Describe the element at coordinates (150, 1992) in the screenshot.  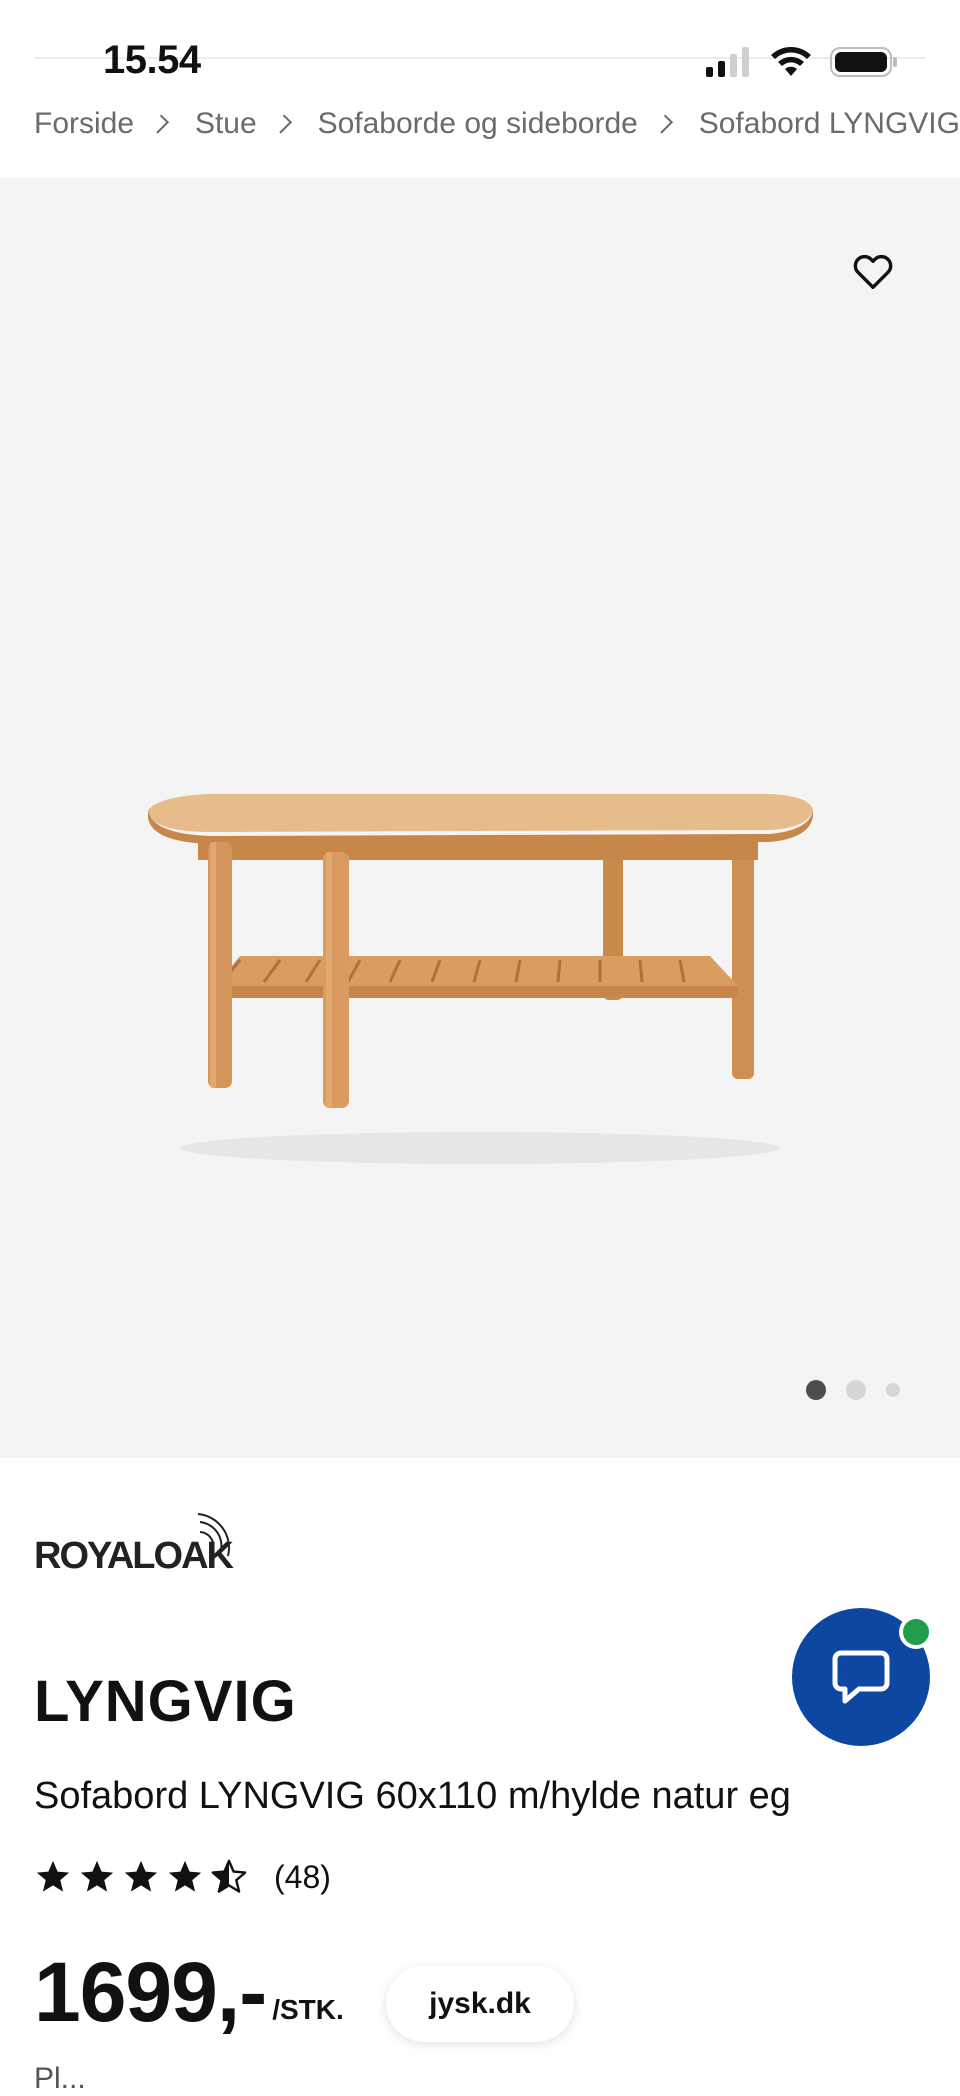
I see `price: 1699,-` at that location.